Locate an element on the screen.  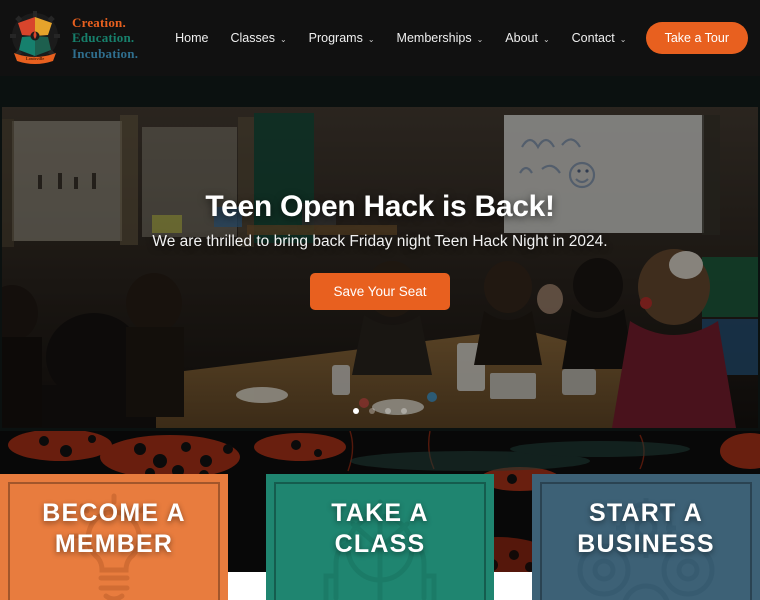
card-title-line1: TAKE A is located at coordinates (380, 513).